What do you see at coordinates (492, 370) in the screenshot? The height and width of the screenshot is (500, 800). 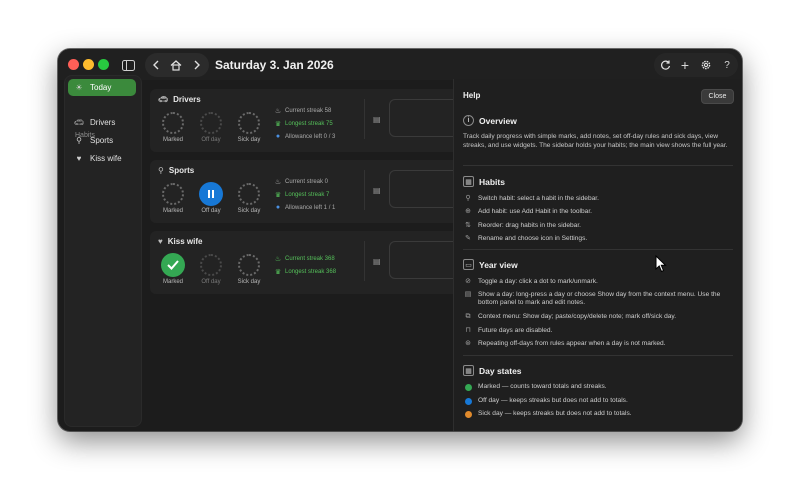 I see `day-states-heading: ▦ Day states` at bounding box center [492, 370].